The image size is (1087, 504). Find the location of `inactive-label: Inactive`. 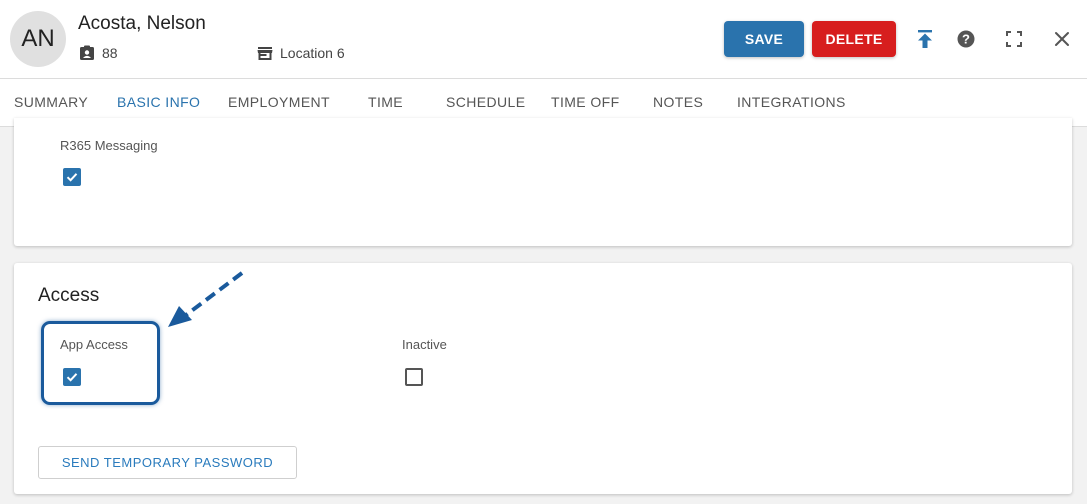

inactive-label: Inactive is located at coordinates (424, 344).